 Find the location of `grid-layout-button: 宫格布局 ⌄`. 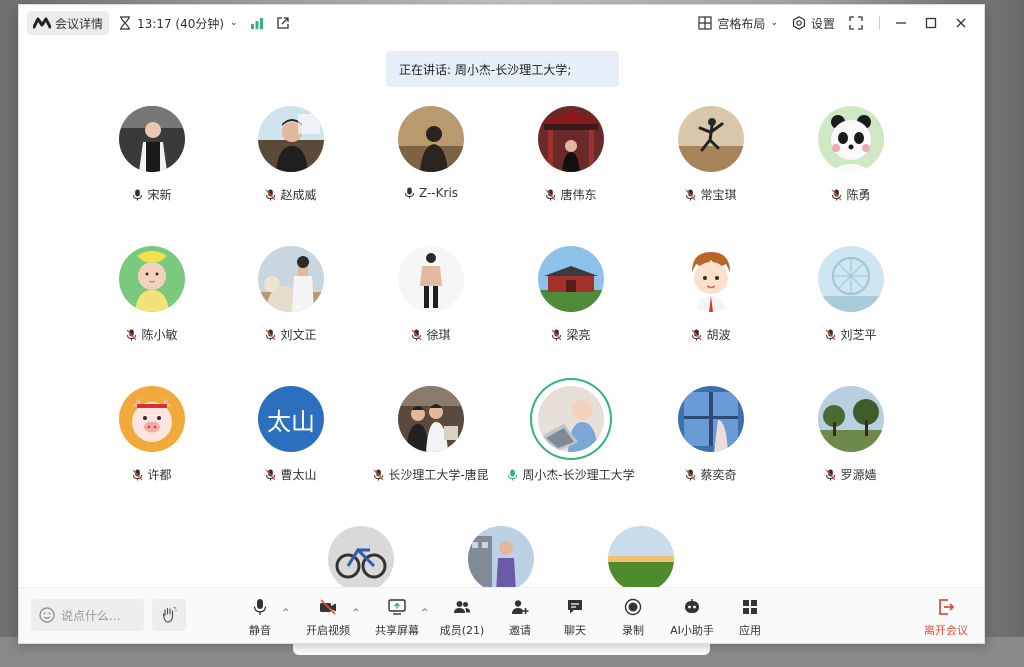

grid-layout-button: 宫格布局 ⌄ is located at coordinates (738, 23).